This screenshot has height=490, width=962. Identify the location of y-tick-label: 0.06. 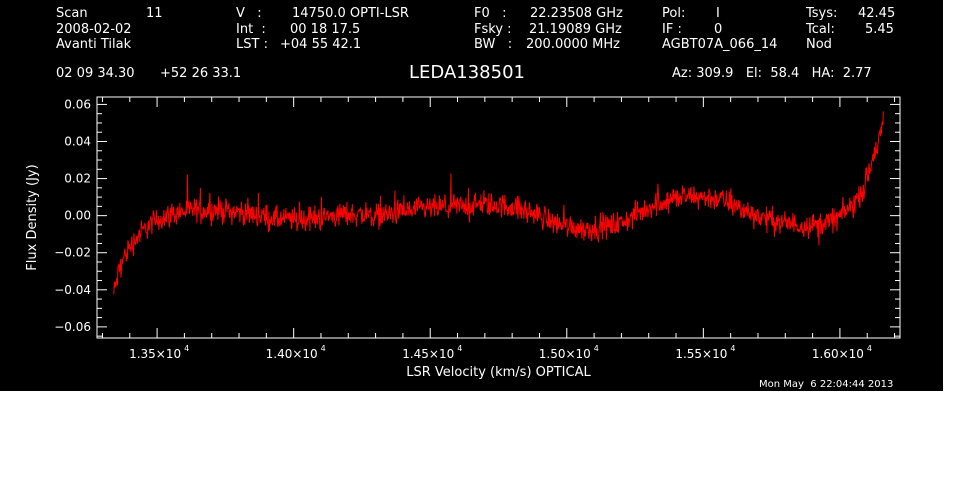
(77, 104).